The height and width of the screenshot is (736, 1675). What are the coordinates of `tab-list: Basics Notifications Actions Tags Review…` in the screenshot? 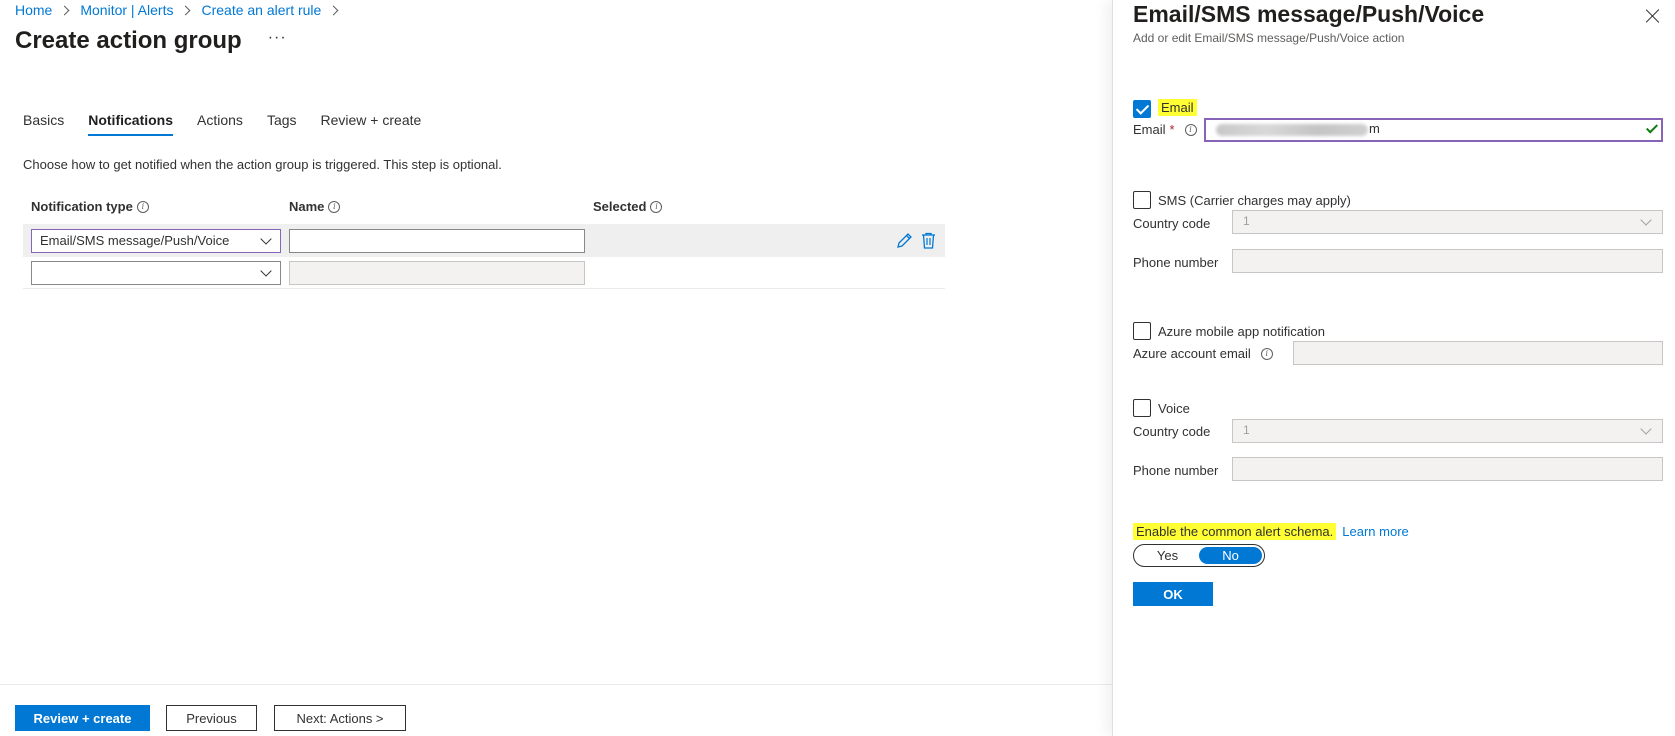 It's located at (234, 124).